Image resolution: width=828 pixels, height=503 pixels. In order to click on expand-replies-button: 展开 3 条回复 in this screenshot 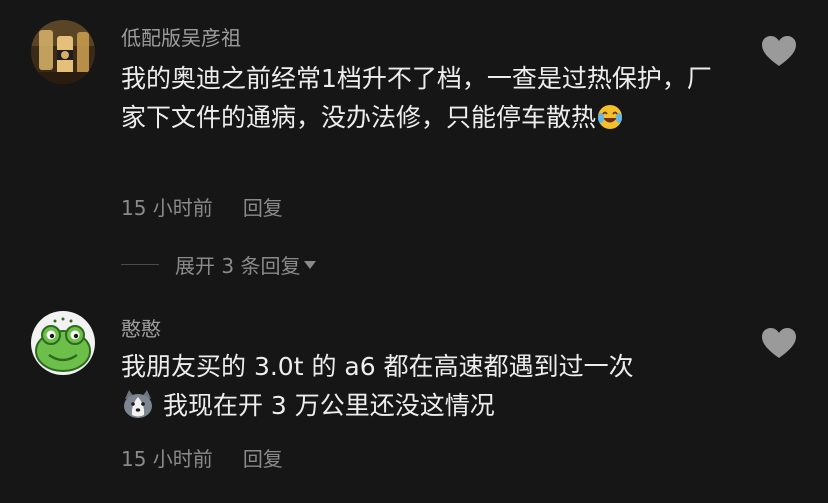, I will do `click(219, 264)`.